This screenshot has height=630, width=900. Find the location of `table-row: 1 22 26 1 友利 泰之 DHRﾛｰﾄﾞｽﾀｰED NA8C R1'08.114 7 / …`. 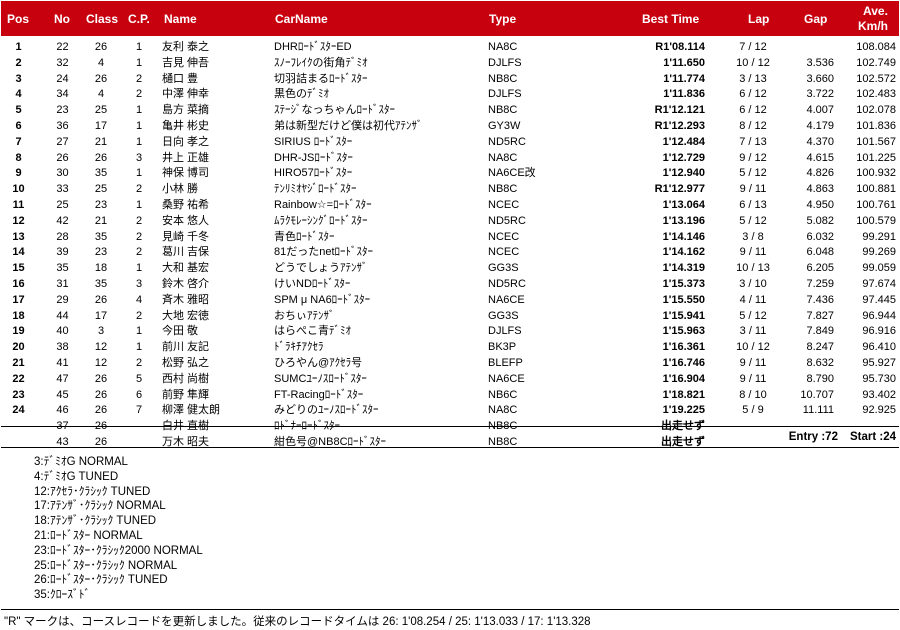

table-row: 1 22 26 1 友利 泰之 DHRﾛｰﾄﾞｽﾀｰED NA8C R1'08.114 7 / … is located at coordinates (450, 48).